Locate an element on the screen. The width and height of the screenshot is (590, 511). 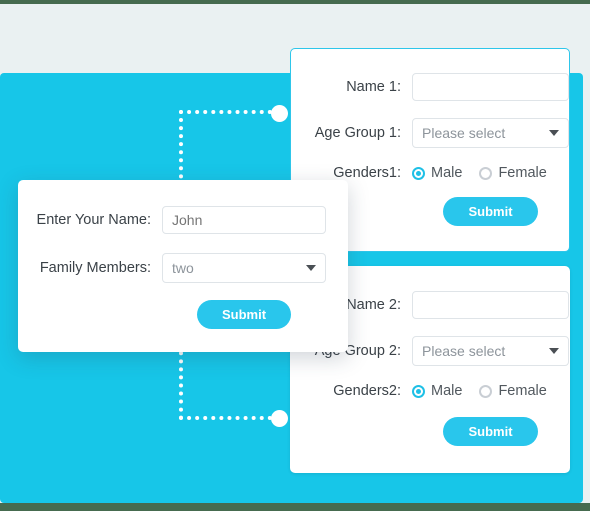
family-members-value: two is located at coordinates (183, 268).